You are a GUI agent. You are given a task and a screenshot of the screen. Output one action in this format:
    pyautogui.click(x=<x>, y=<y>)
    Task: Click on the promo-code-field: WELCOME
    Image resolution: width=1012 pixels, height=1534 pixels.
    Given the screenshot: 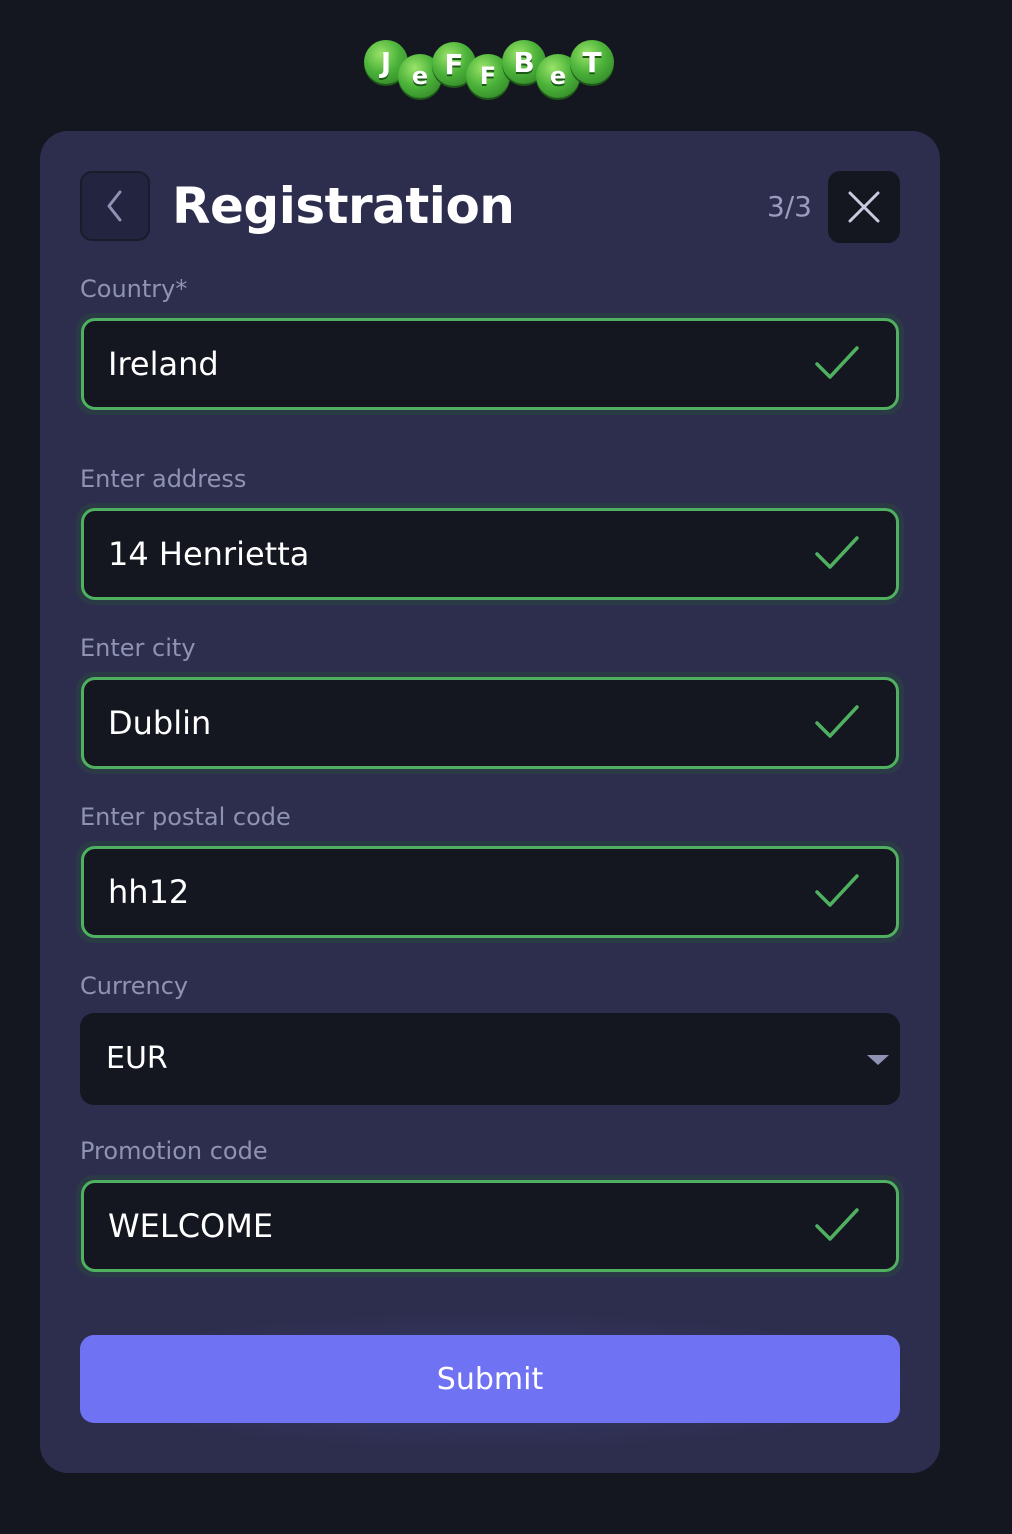 What is the action you would take?
    pyautogui.click(x=490, y=1226)
    